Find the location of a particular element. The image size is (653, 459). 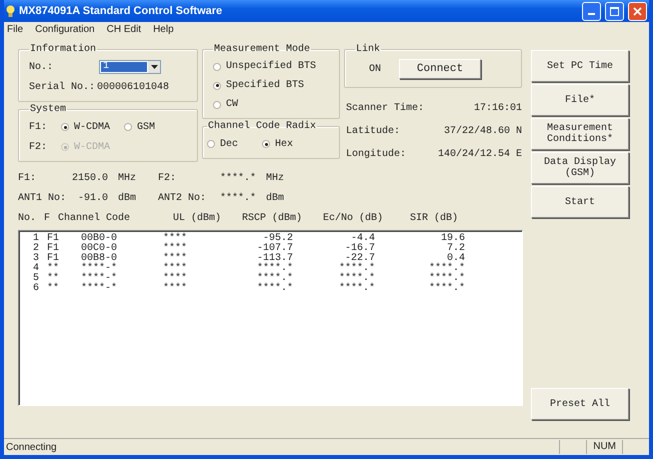

column-header: Channel Code is located at coordinates (95, 218).